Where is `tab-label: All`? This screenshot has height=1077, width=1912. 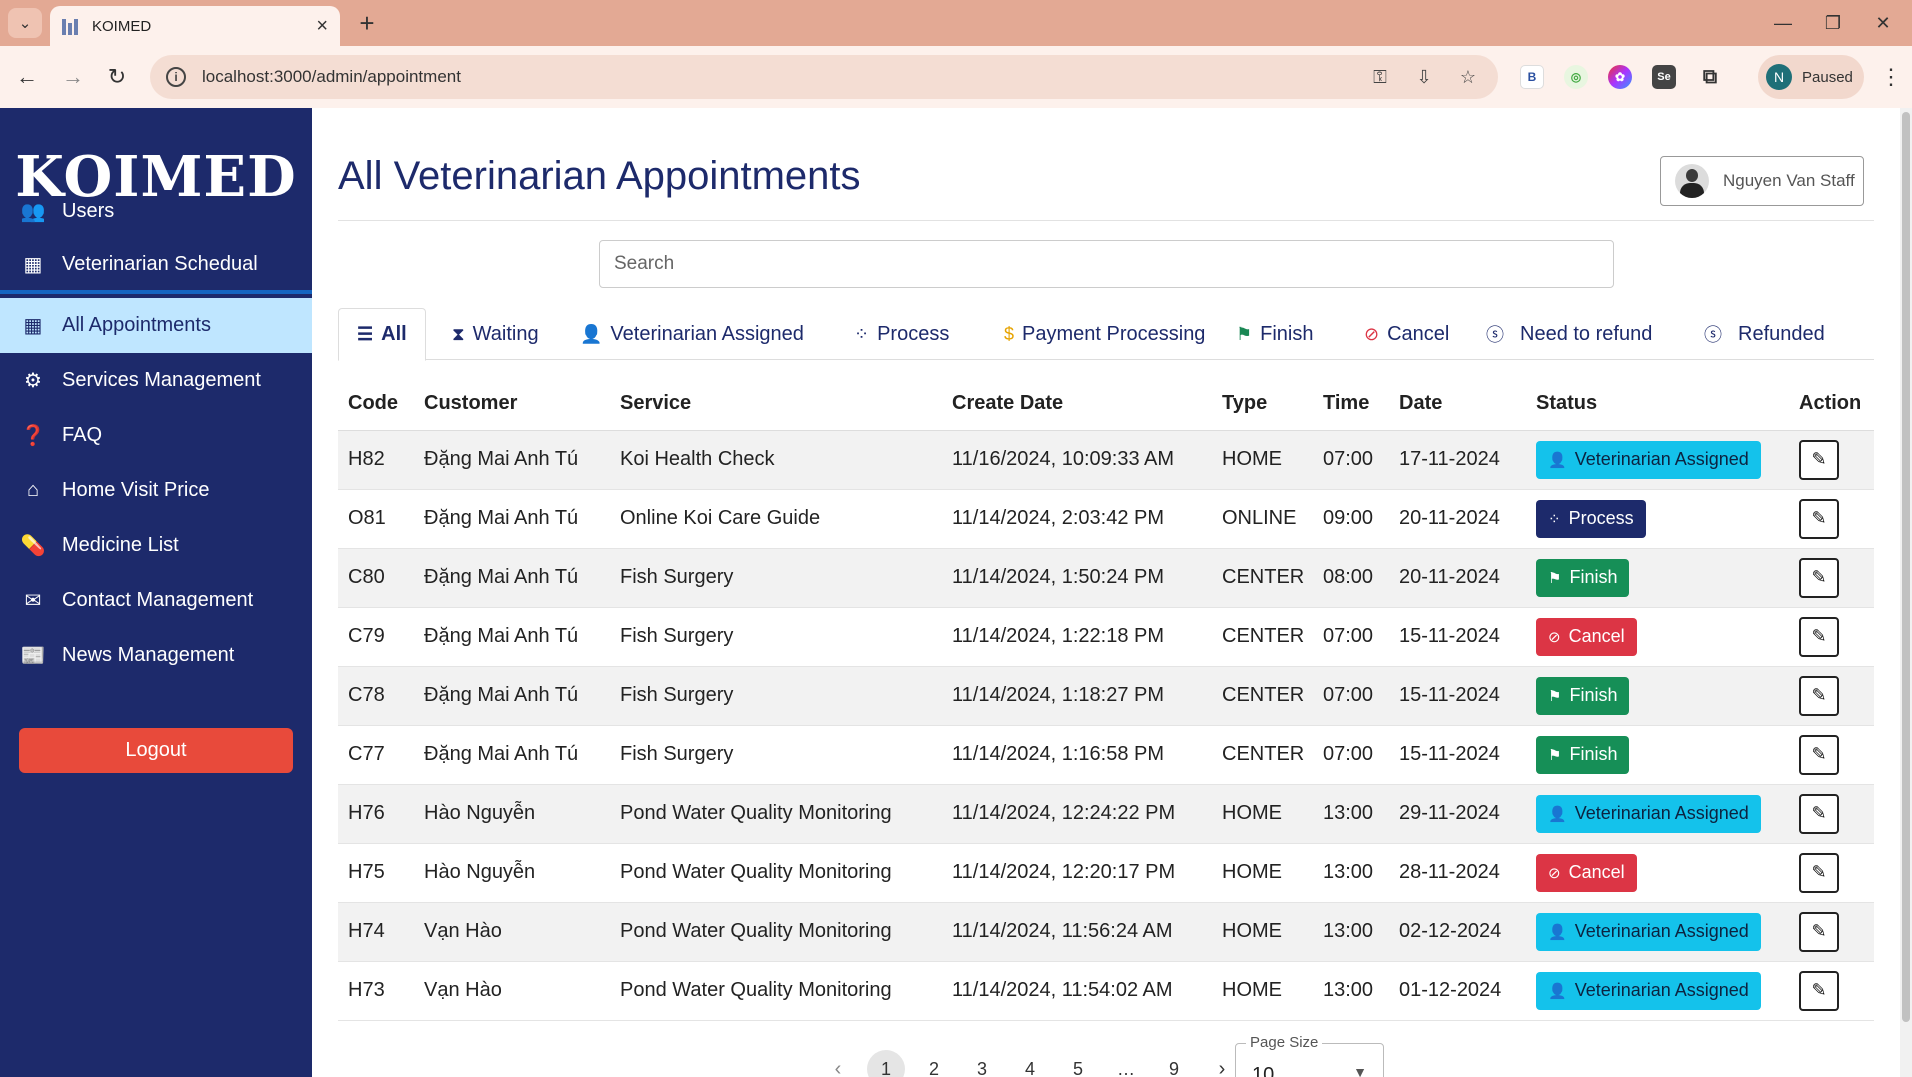 tab-label: All is located at coordinates (394, 334).